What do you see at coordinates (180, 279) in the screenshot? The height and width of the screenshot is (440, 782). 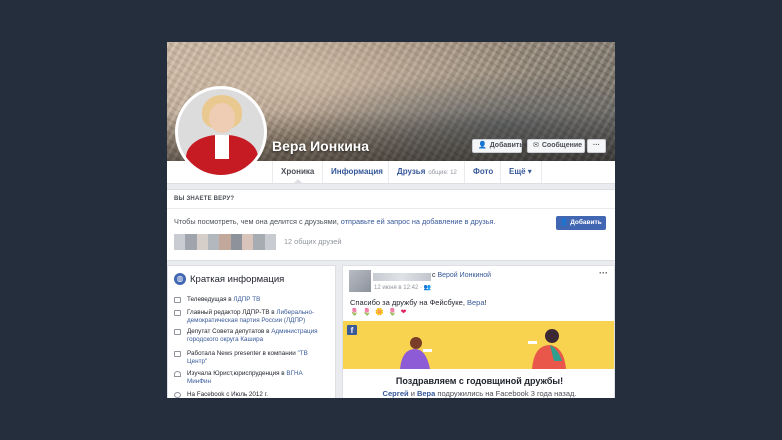 I see `globe-icon: ◍` at bounding box center [180, 279].